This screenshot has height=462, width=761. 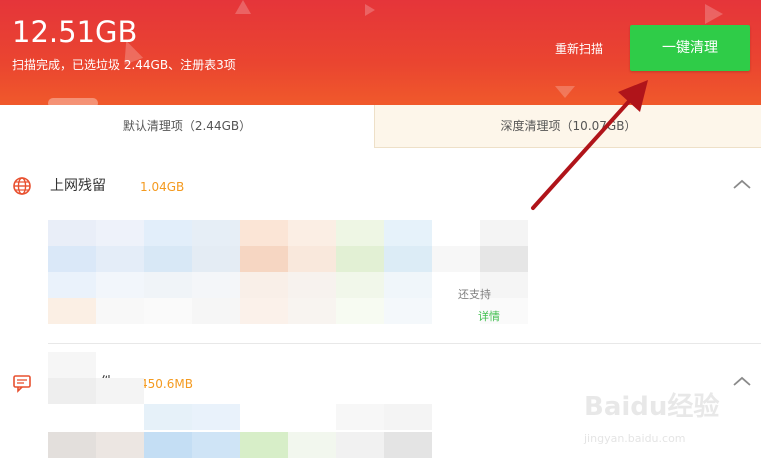 I want to click on watermark-brand: Baidu经验, so click(x=652, y=407).